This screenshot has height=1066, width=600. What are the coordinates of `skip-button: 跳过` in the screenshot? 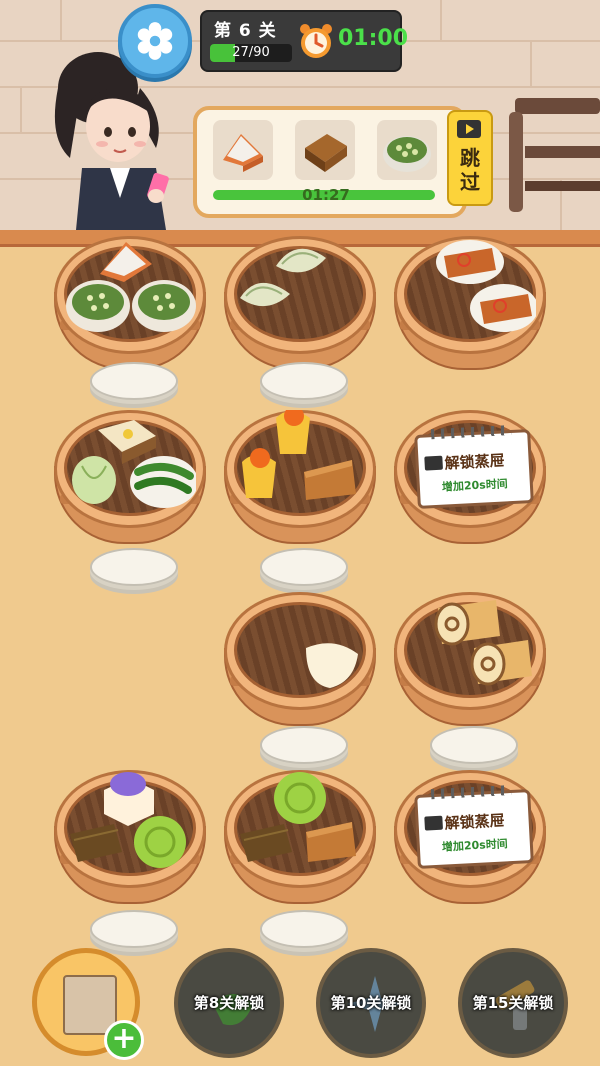 It's located at (470, 158).